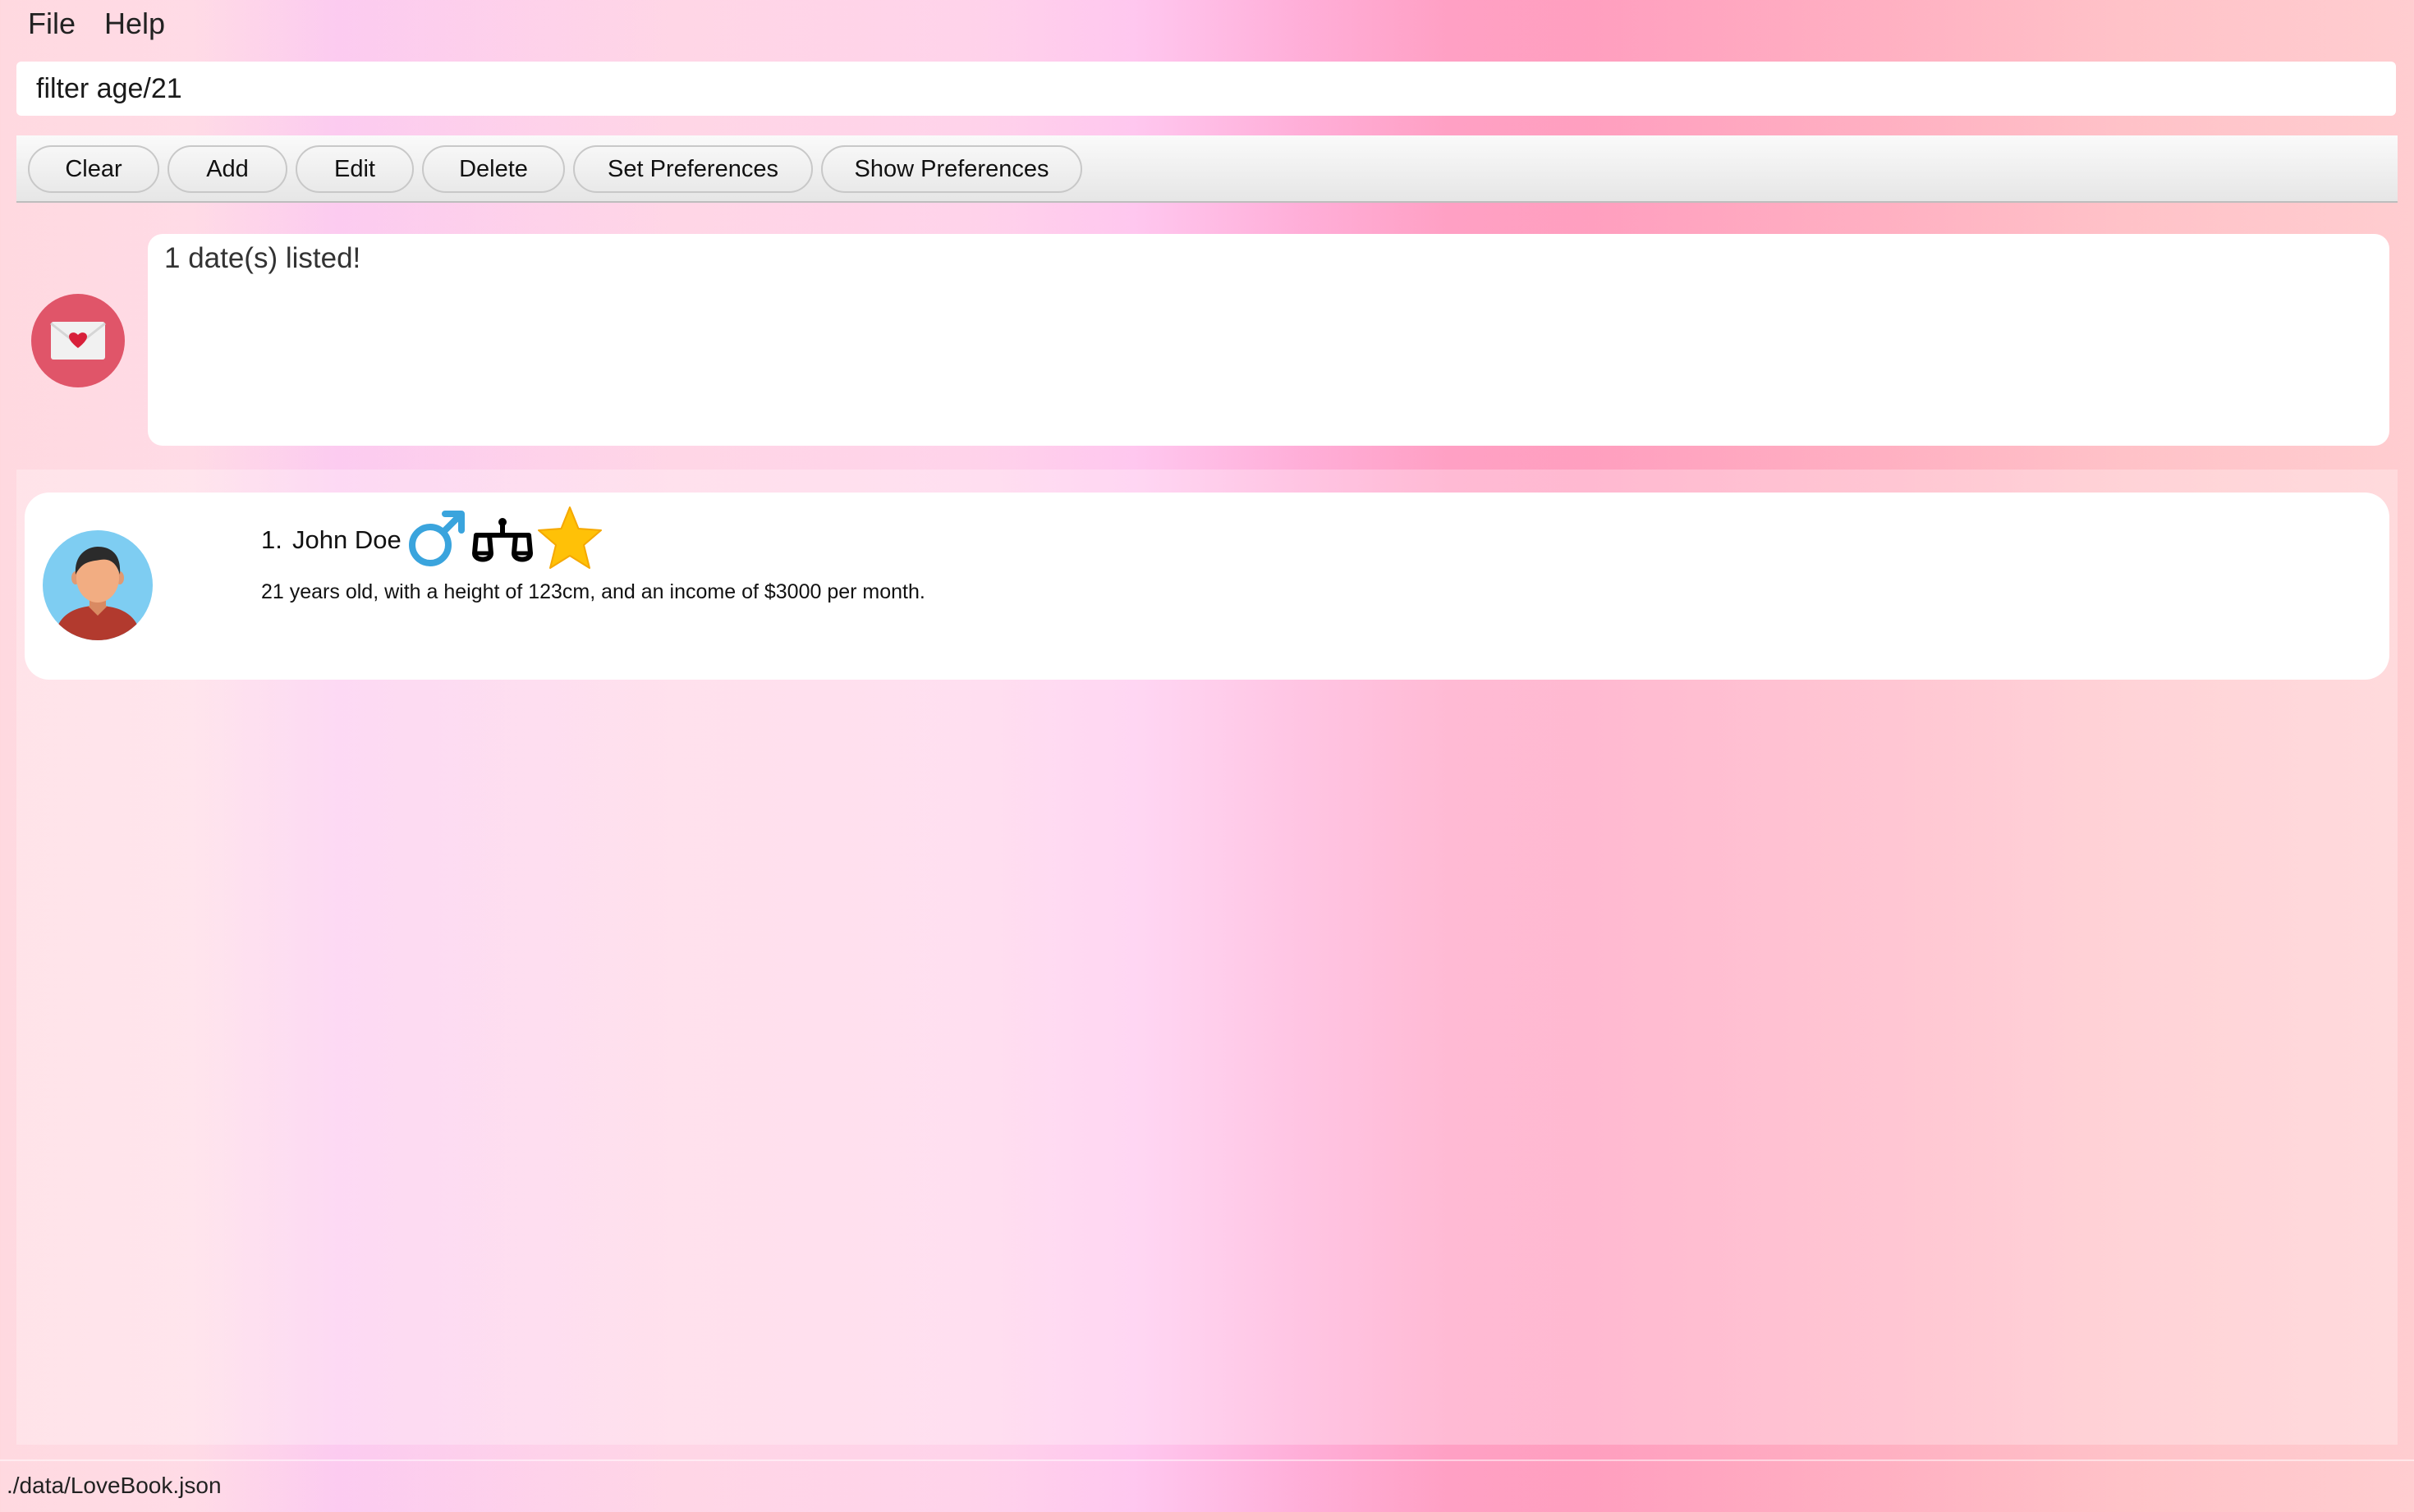 Image resolution: width=2414 pixels, height=1512 pixels. What do you see at coordinates (98, 585) in the screenshot?
I see `avatar-icon` at bounding box center [98, 585].